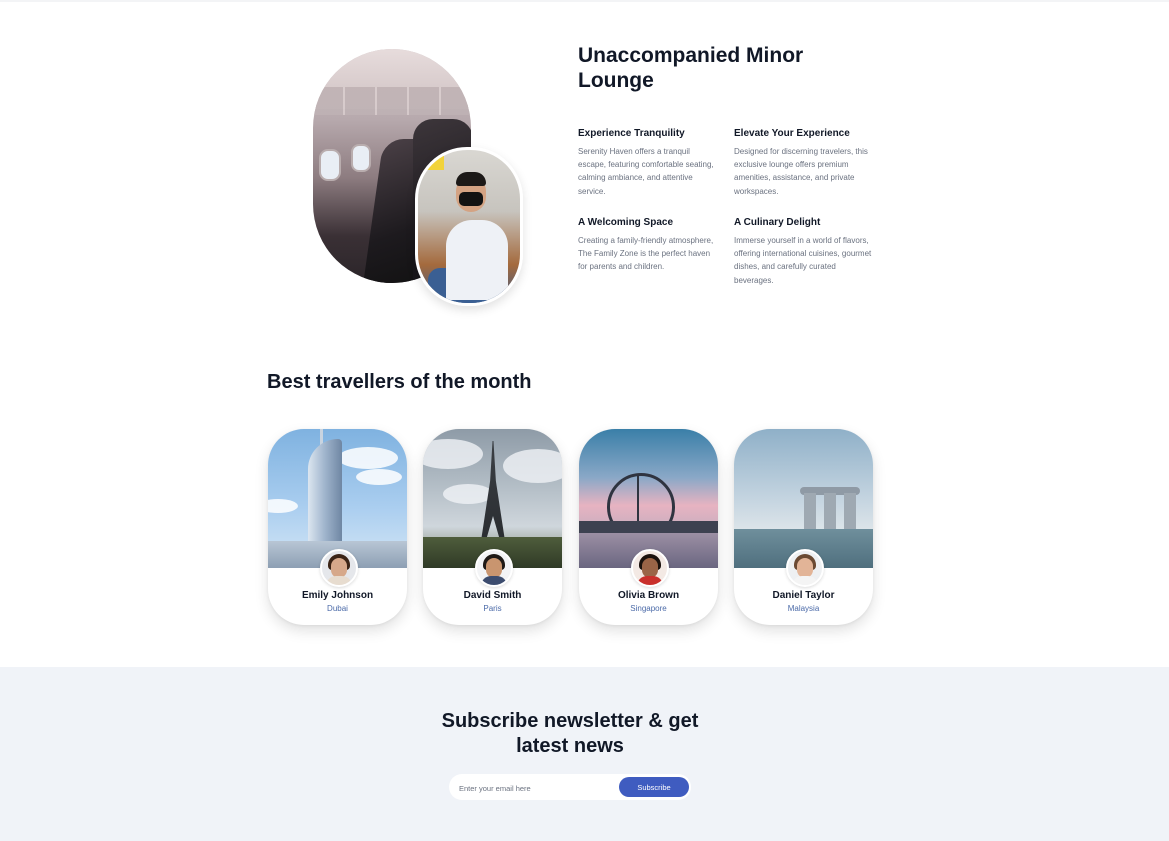 The image size is (1169, 841). I want to click on traveller-card-olivia-brown: Olivia Brown Singapore, so click(648, 527).